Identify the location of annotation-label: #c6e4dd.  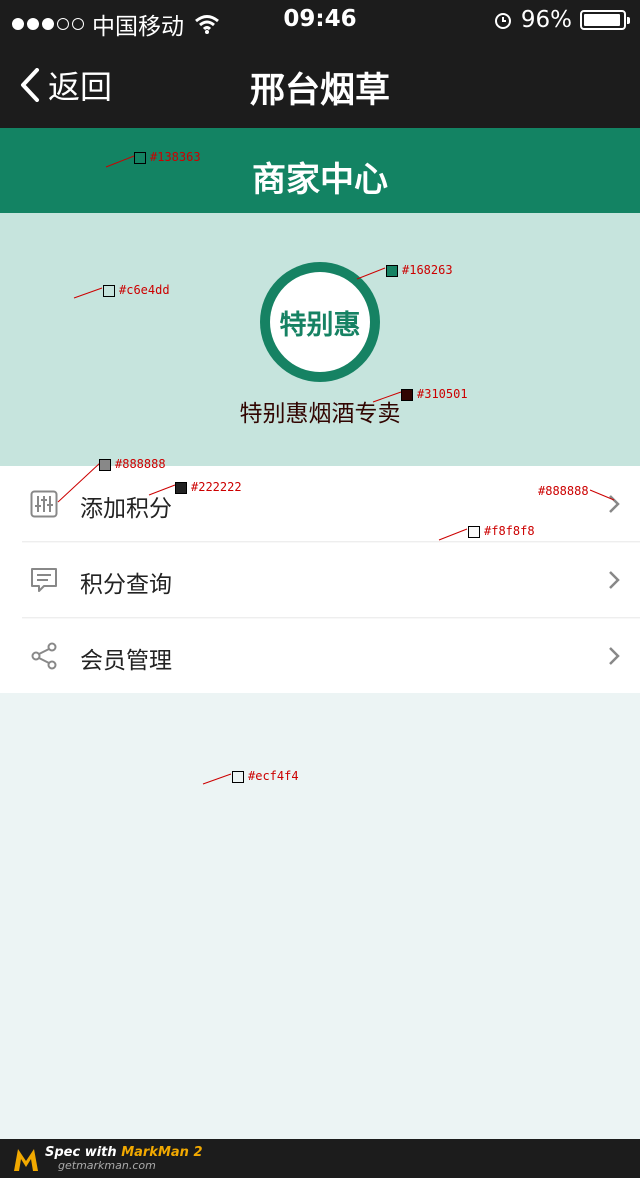
(144, 290).